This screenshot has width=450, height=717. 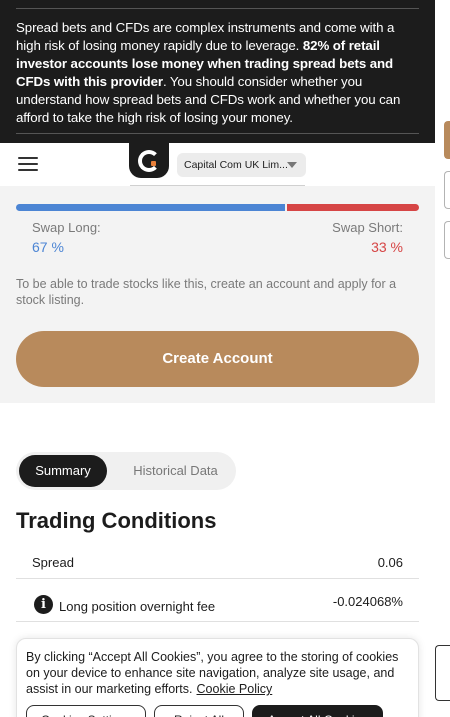 What do you see at coordinates (149, 160) in the screenshot?
I see `capital-com-logo` at bounding box center [149, 160].